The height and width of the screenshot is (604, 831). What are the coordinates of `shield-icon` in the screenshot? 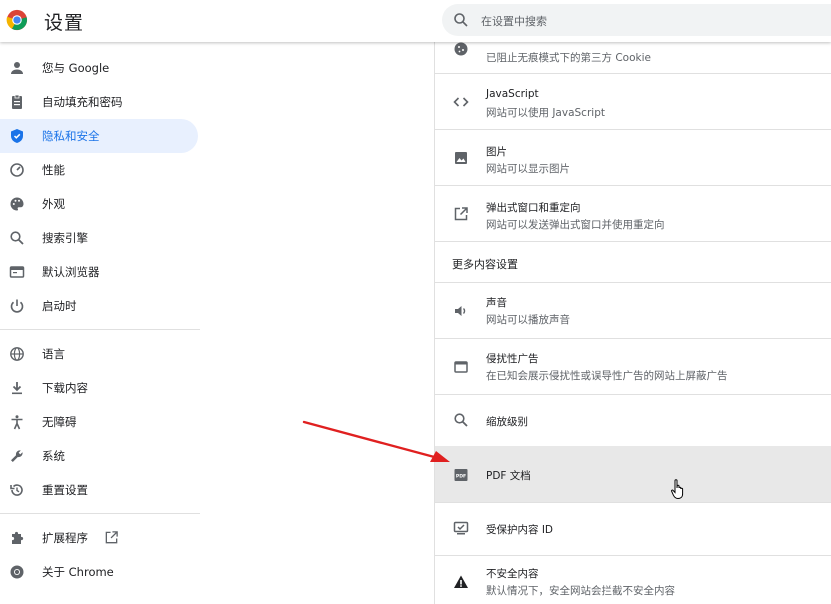 It's located at (17, 136).